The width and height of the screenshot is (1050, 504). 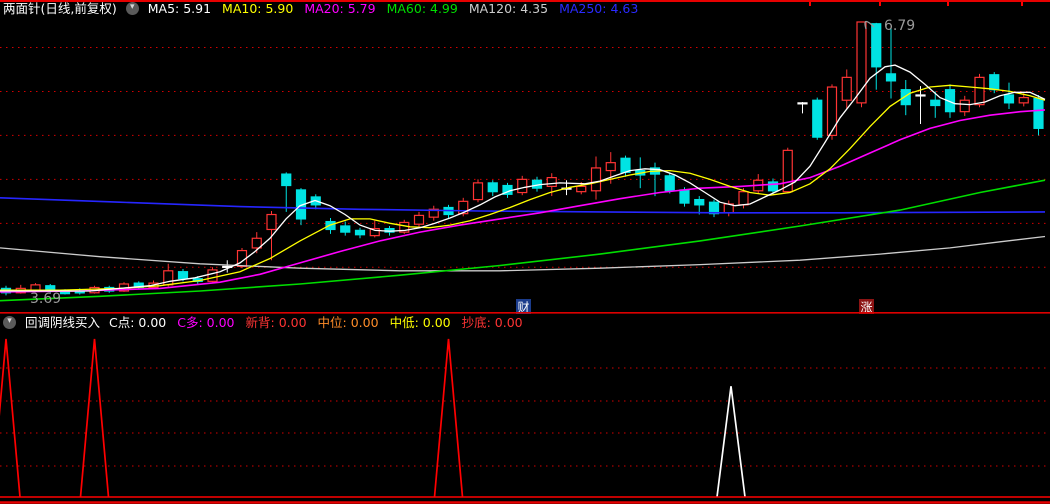 I want to click on ma-line-ma120, so click(x=523, y=253).